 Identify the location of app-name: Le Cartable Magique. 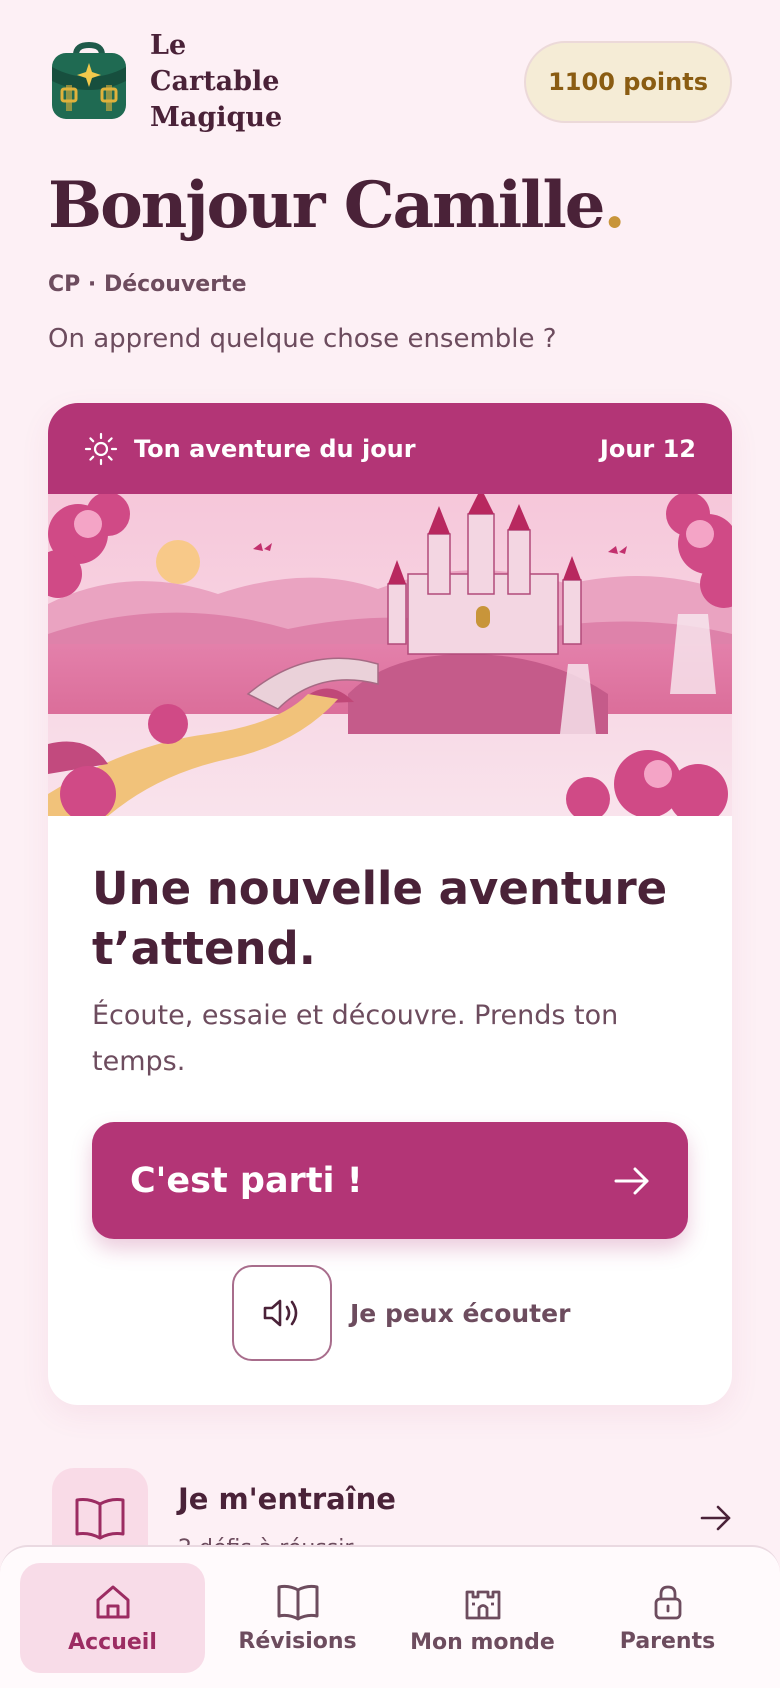
(216, 81).